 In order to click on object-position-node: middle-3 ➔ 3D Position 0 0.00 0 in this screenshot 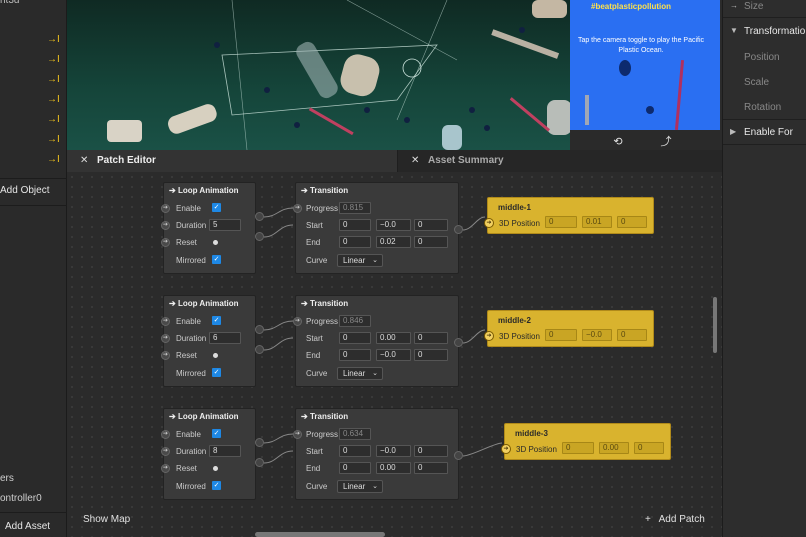, I will do `click(586, 441)`.